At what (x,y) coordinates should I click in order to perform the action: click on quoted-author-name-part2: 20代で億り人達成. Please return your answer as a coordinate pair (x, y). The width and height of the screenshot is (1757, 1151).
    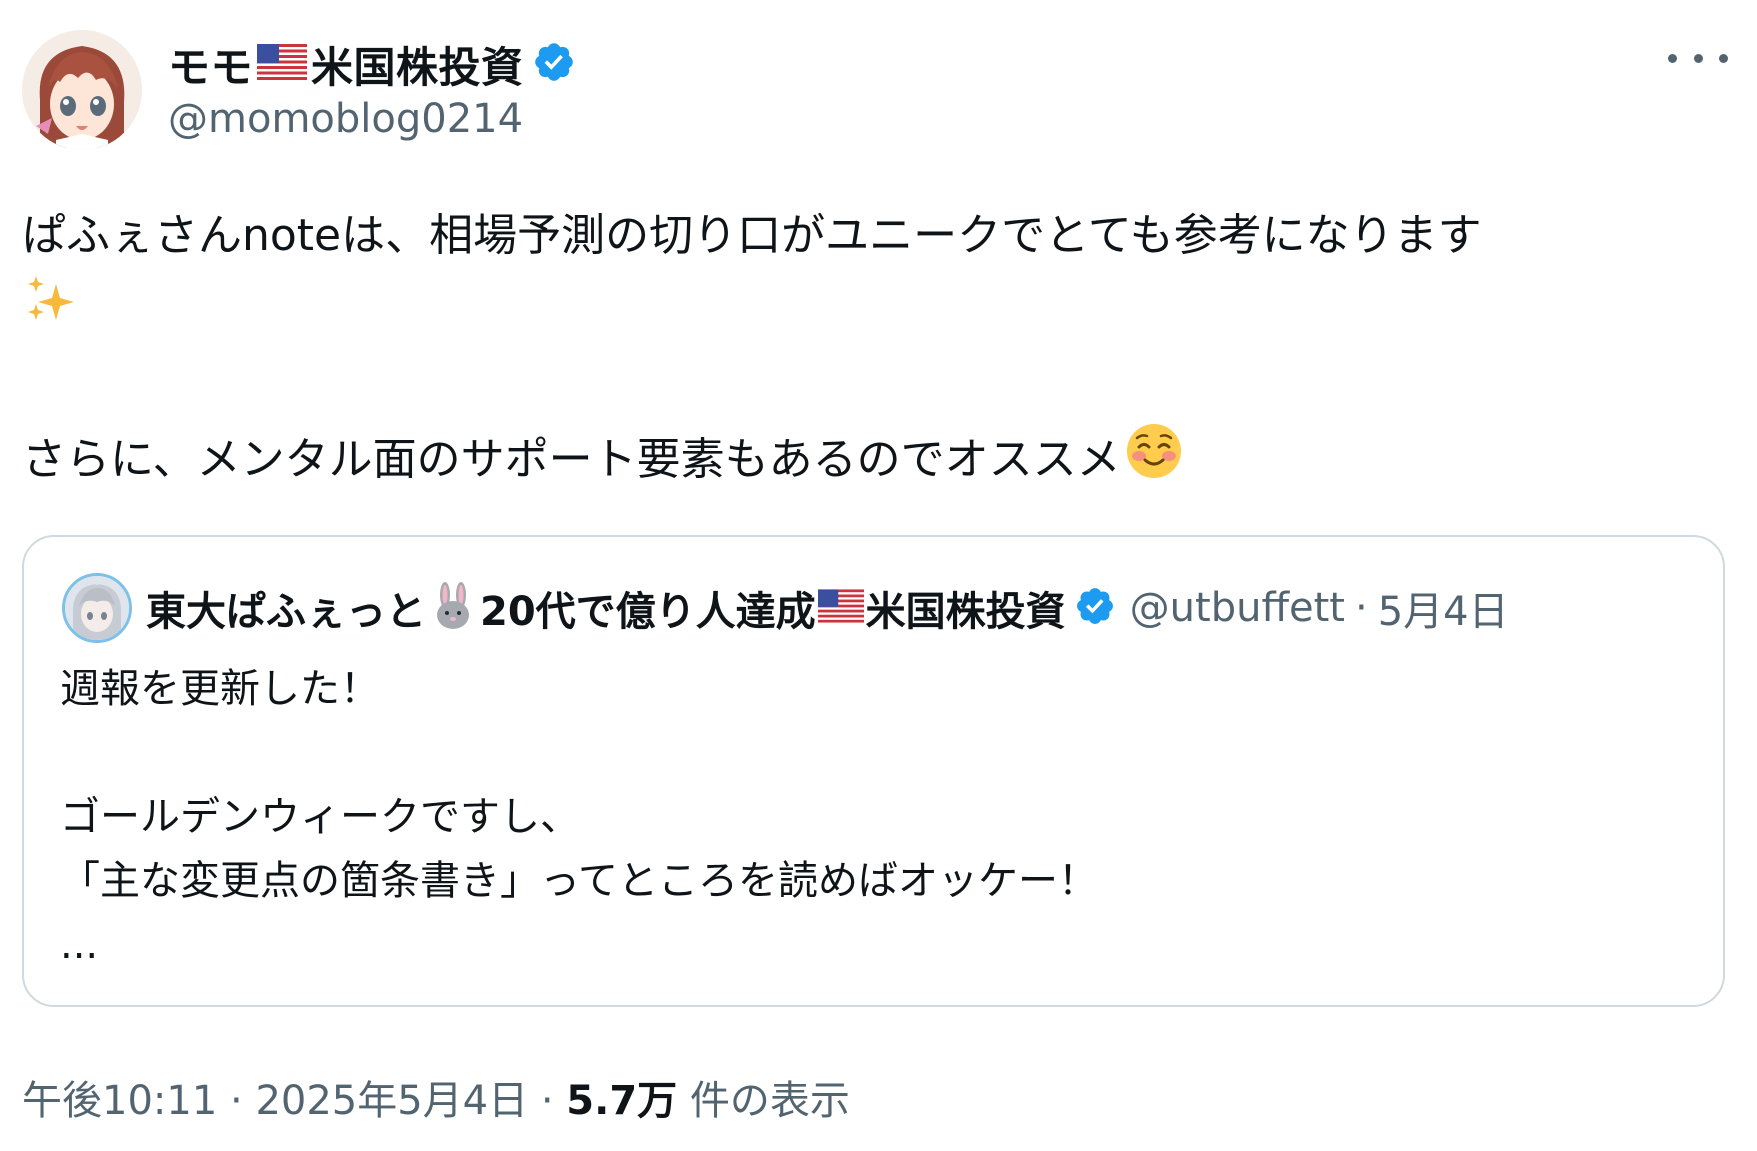
    Looking at the image, I should click on (648, 612).